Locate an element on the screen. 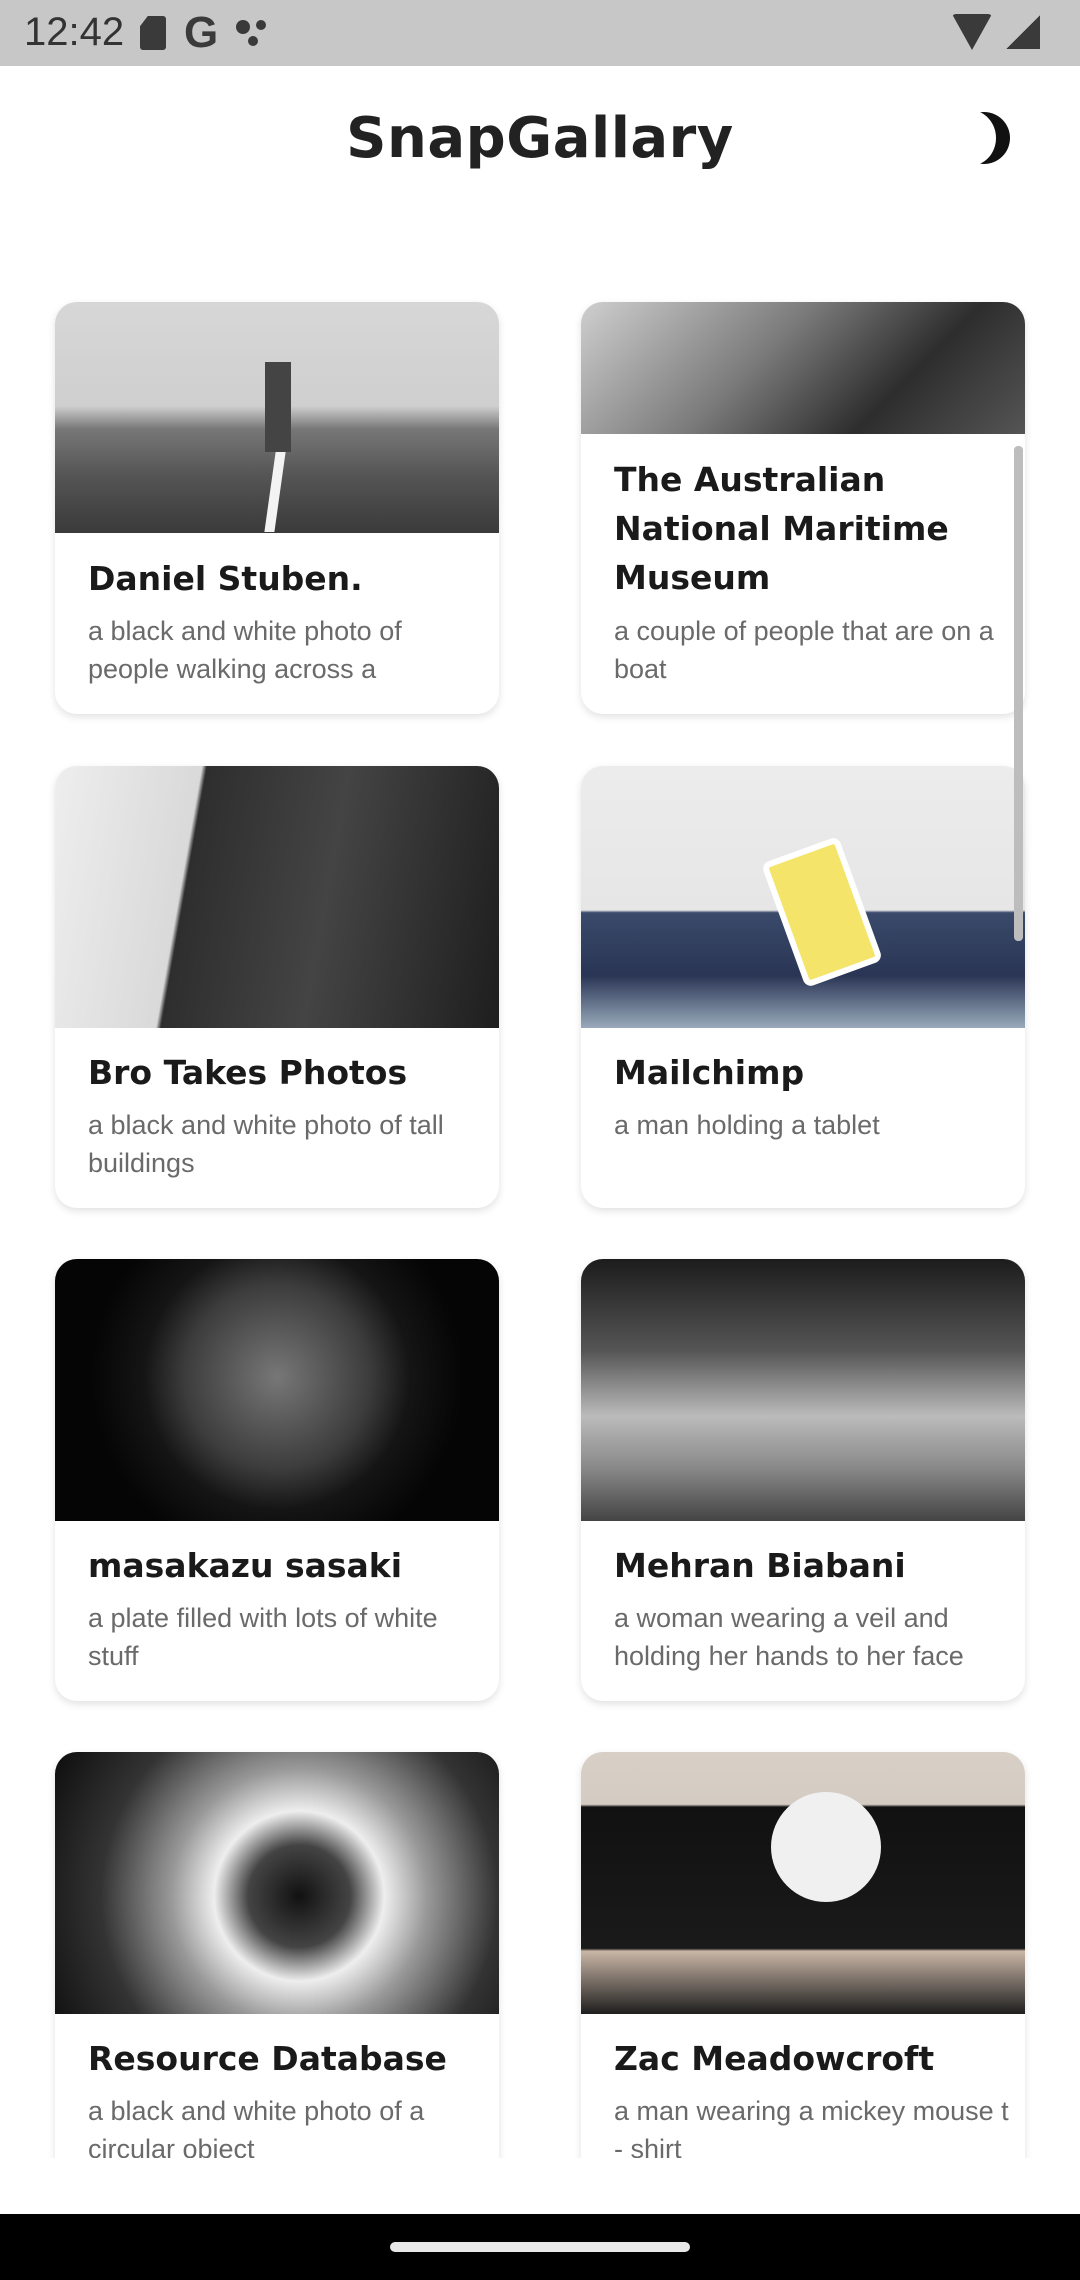 This screenshot has width=1080, height=2280. scrollbar-thumb is located at coordinates (1018, 693).